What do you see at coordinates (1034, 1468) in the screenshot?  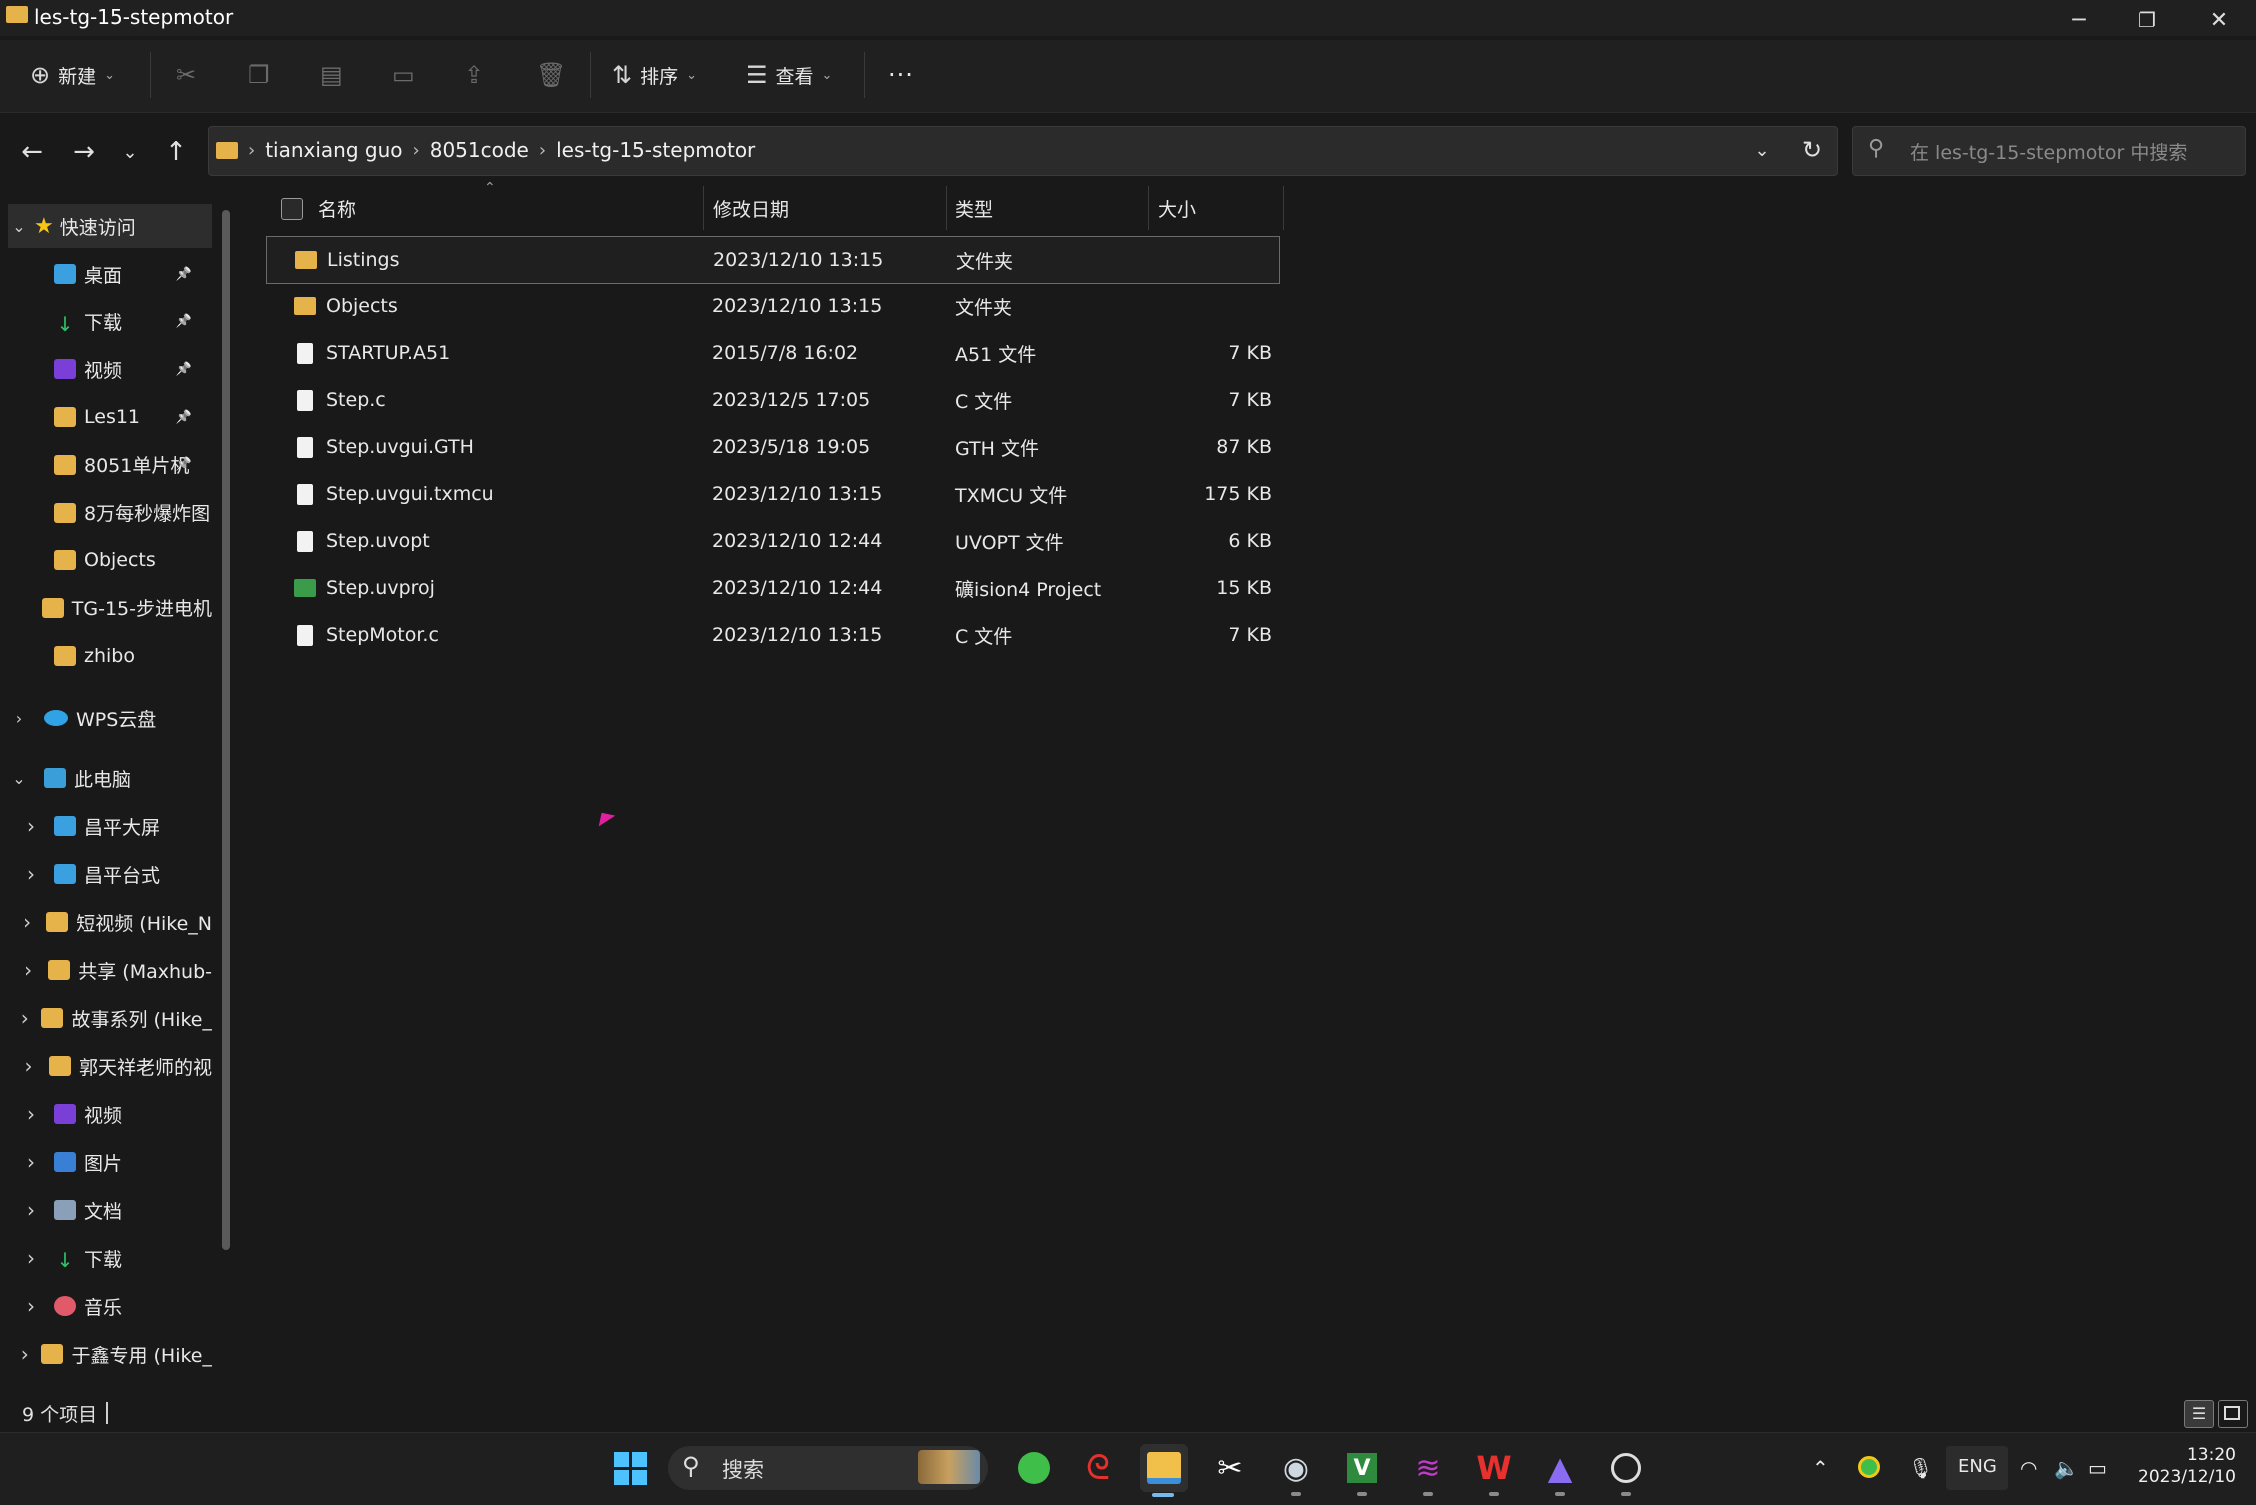 I see `taskbar-app-browser` at bounding box center [1034, 1468].